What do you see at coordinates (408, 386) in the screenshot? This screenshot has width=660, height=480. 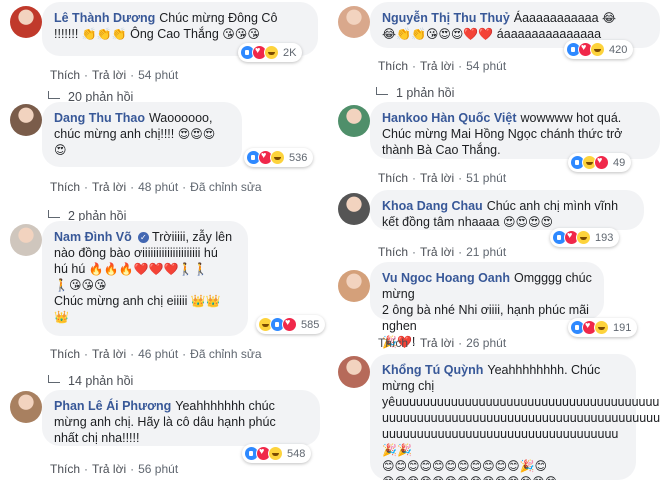 I see `comment-text: mừng chị` at bounding box center [408, 386].